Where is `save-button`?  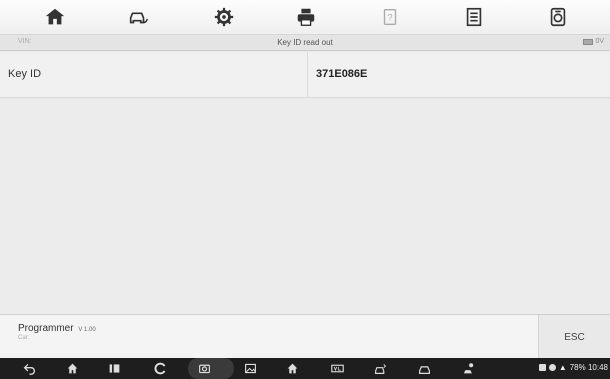 save-button is located at coordinates (474, 17).